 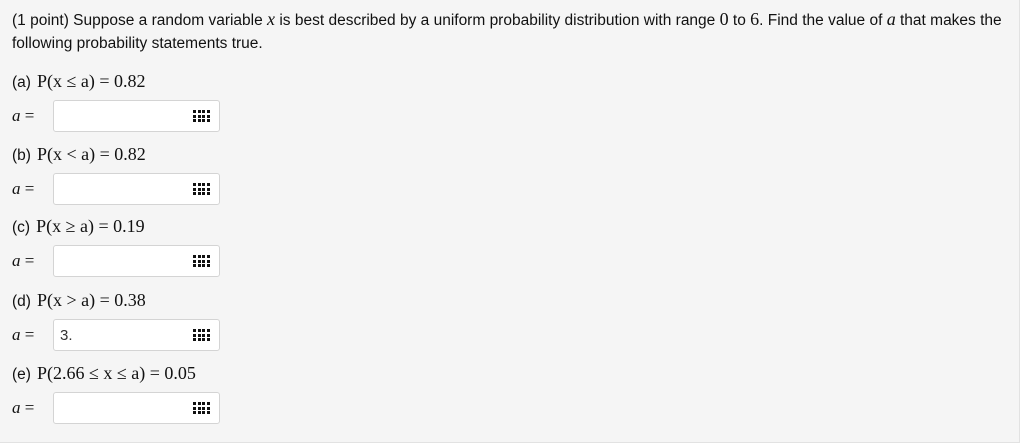 What do you see at coordinates (114, 189) in the screenshot?
I see `answer-input-b` at bounding box center [114, 189].